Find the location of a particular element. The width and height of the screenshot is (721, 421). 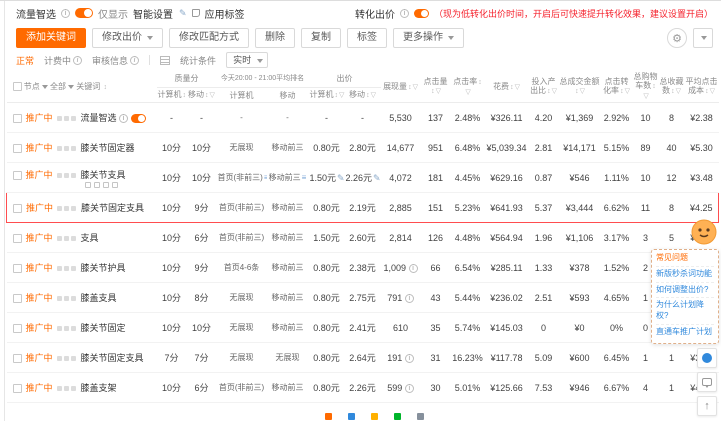

faq-link: 如何调整出价? is located at coordinates (685, 289).